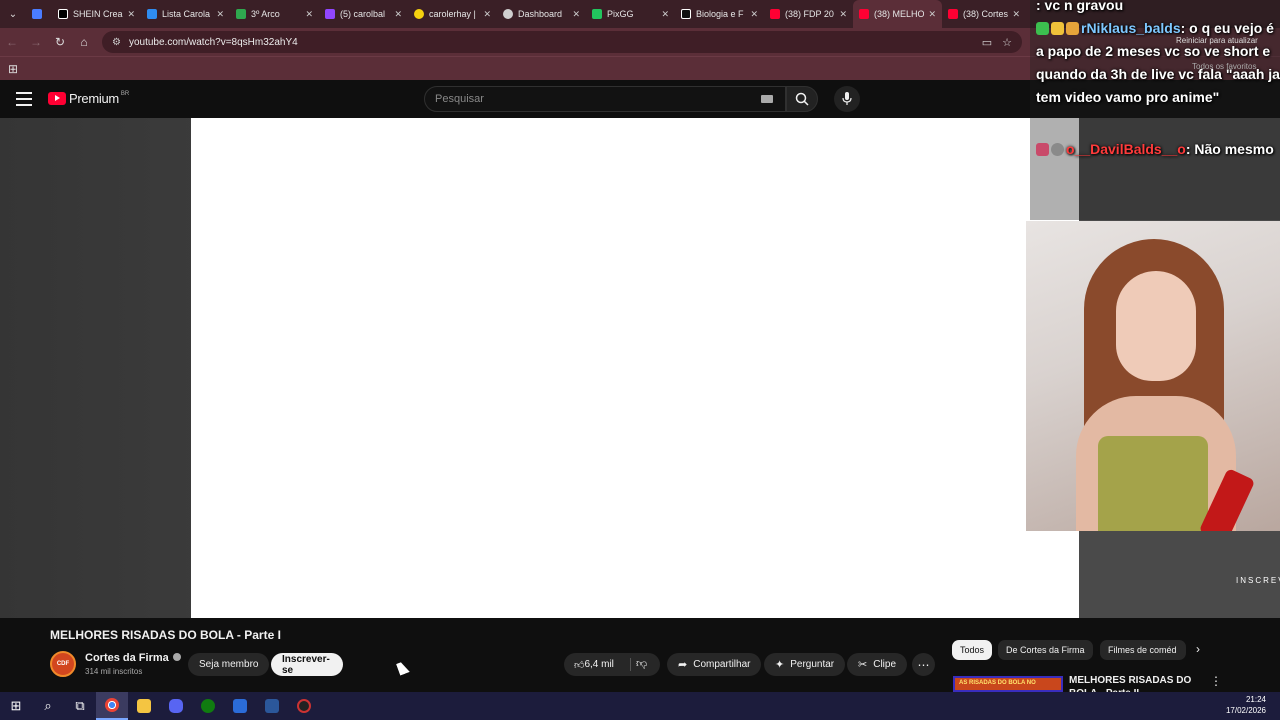 Image resolution: width=1280 pixels, height=720 pixels. I want to click on microphone-icon, so click(847, 98).